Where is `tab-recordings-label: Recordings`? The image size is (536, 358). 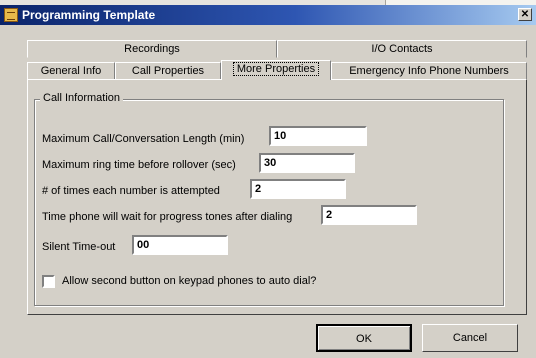 tab-recordings-label: Recordings is located at coordinates (152, 49).